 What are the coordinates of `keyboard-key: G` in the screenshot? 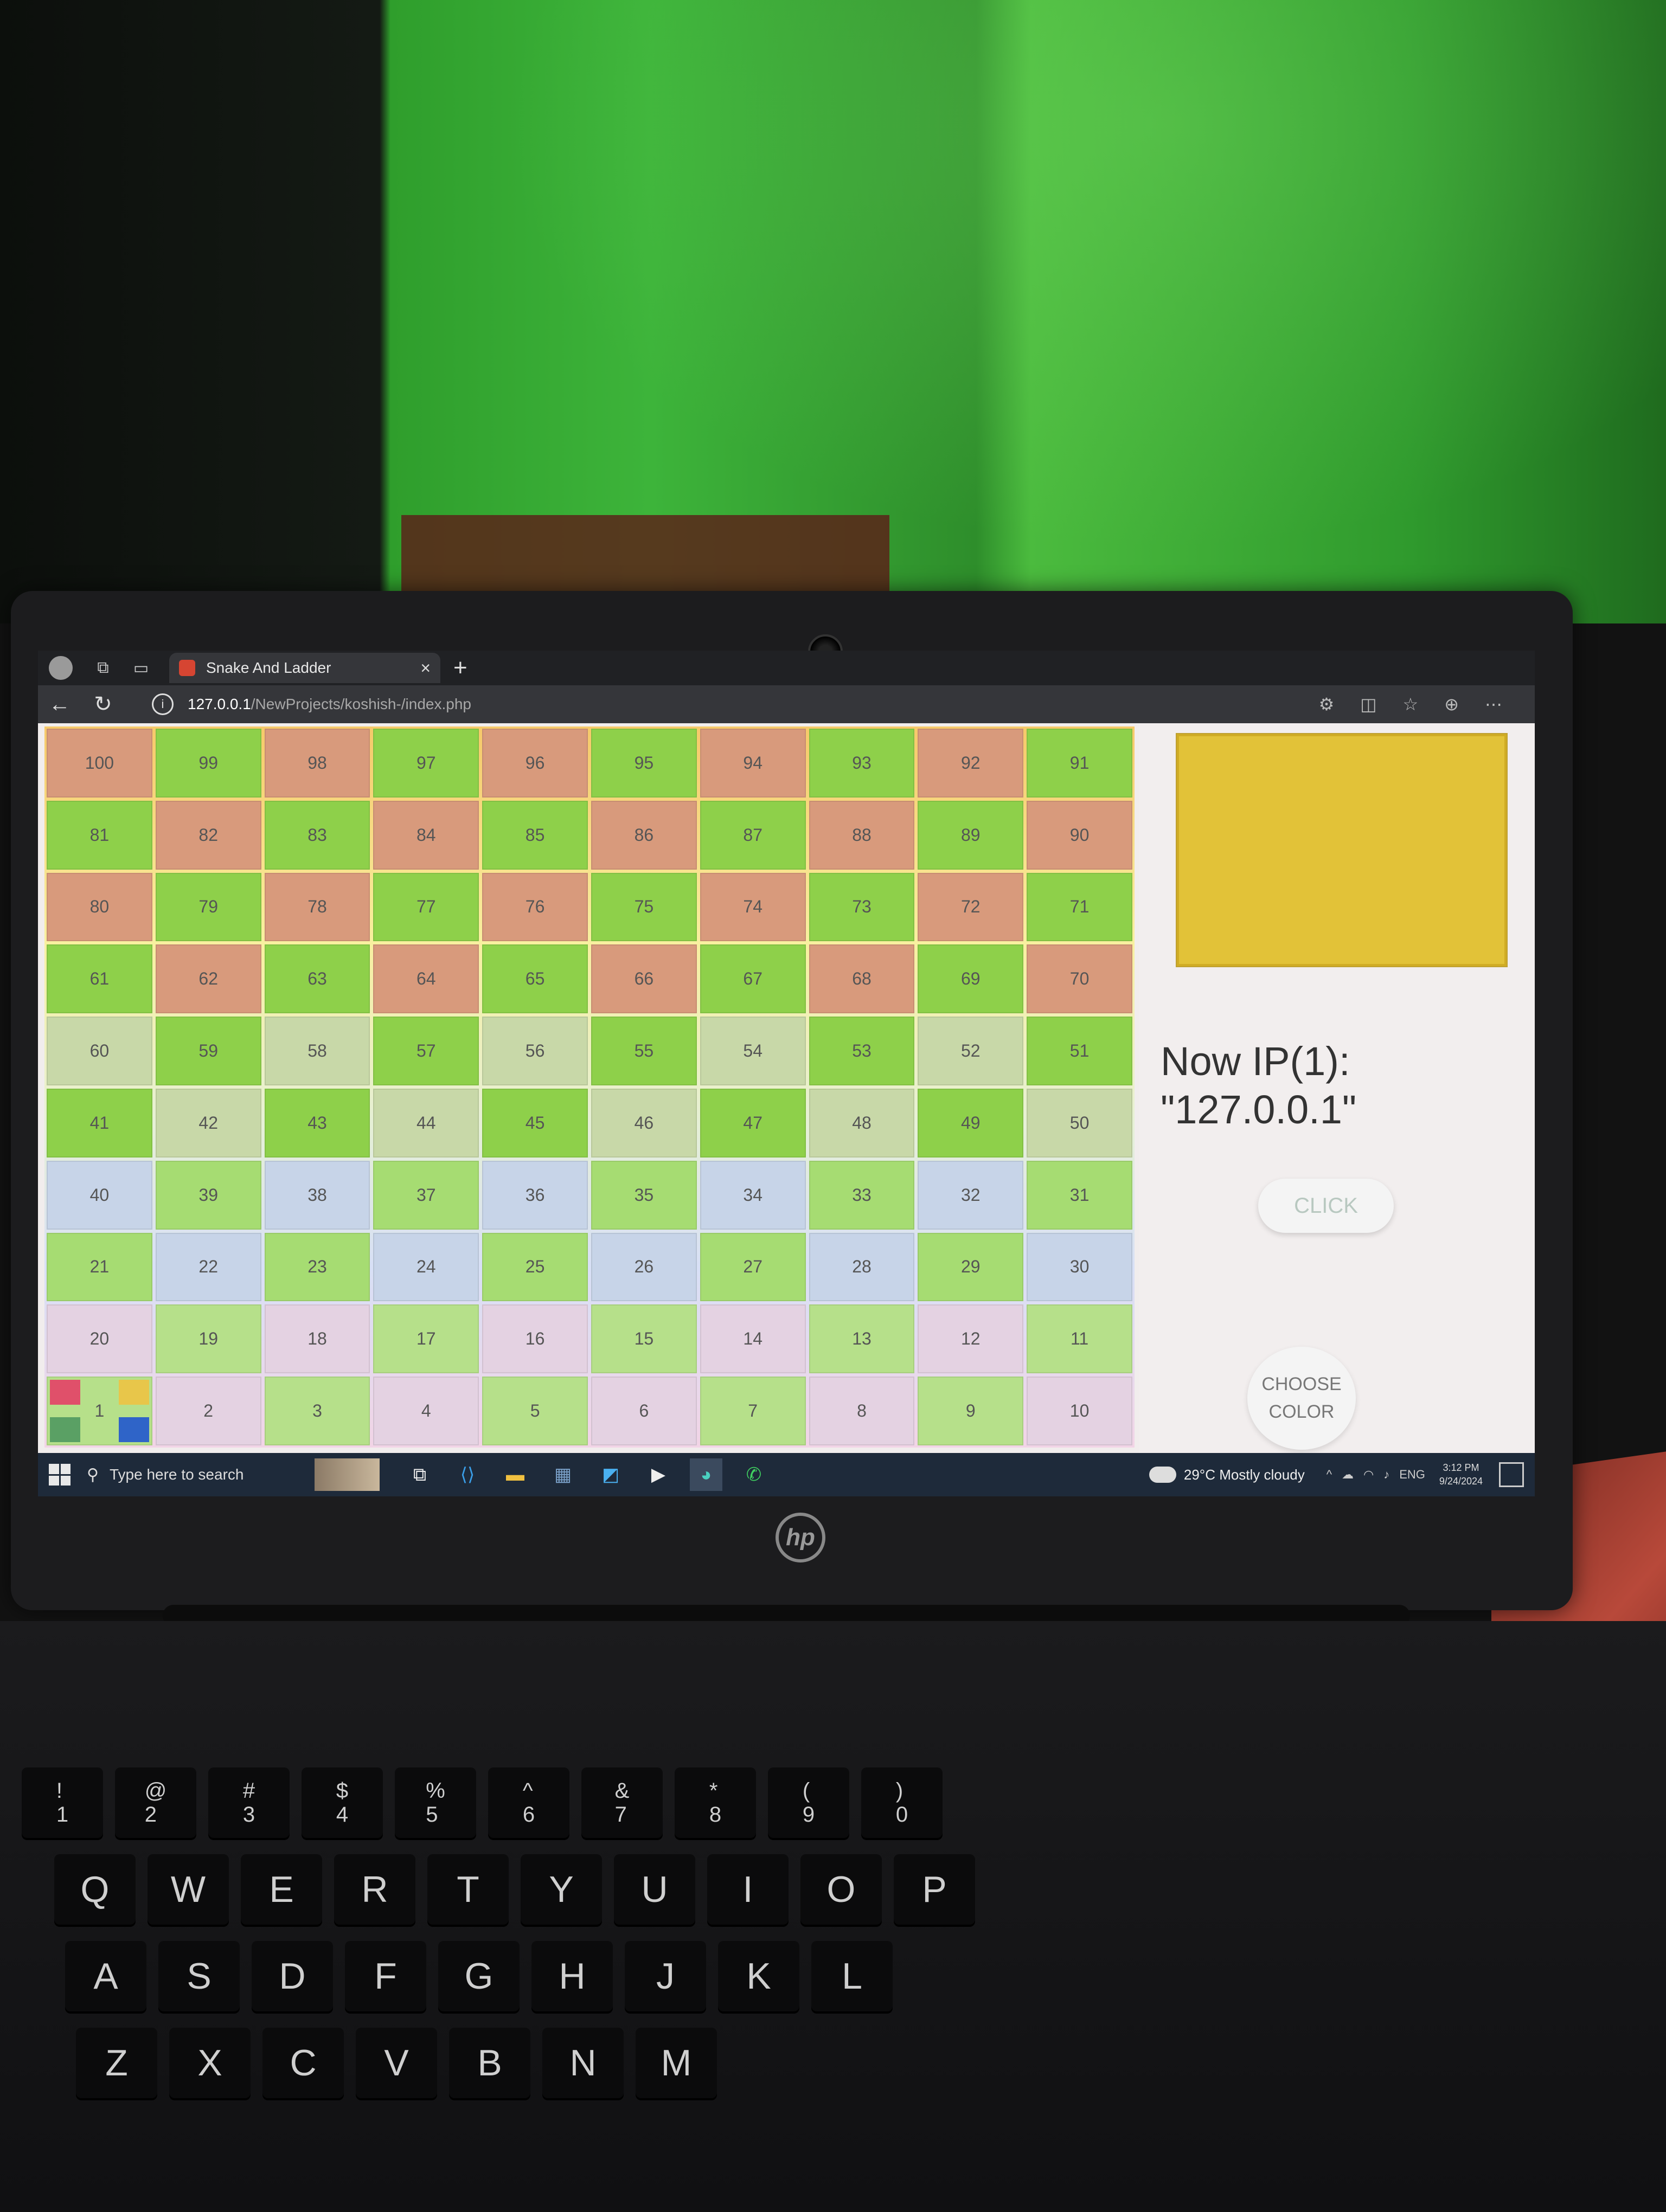 It's located at (479, 1976).